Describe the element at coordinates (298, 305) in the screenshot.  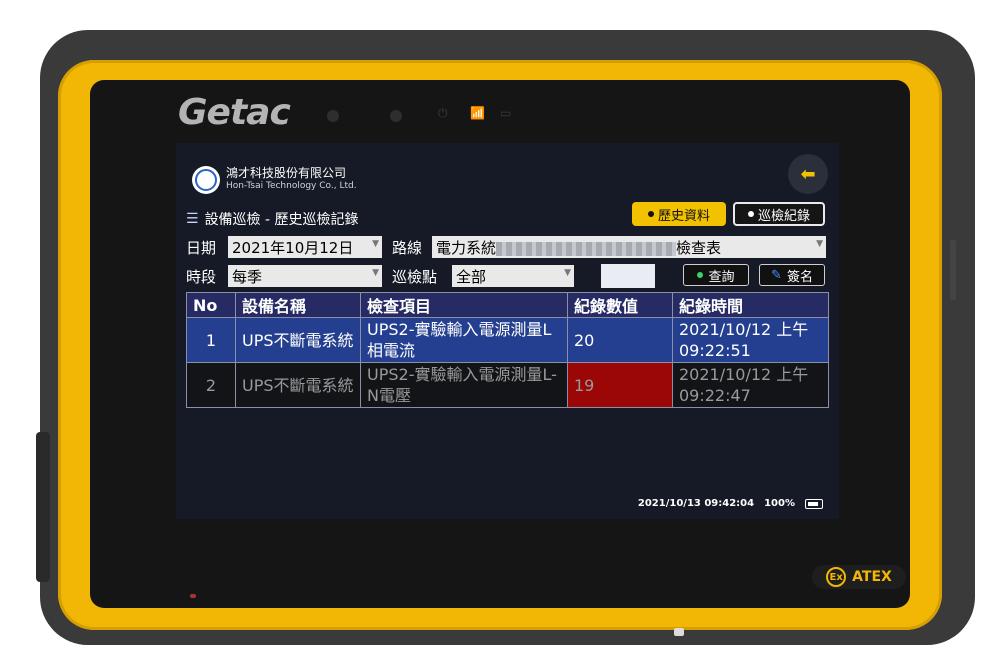
I see `col-device-name: 設備名稱` at that location.